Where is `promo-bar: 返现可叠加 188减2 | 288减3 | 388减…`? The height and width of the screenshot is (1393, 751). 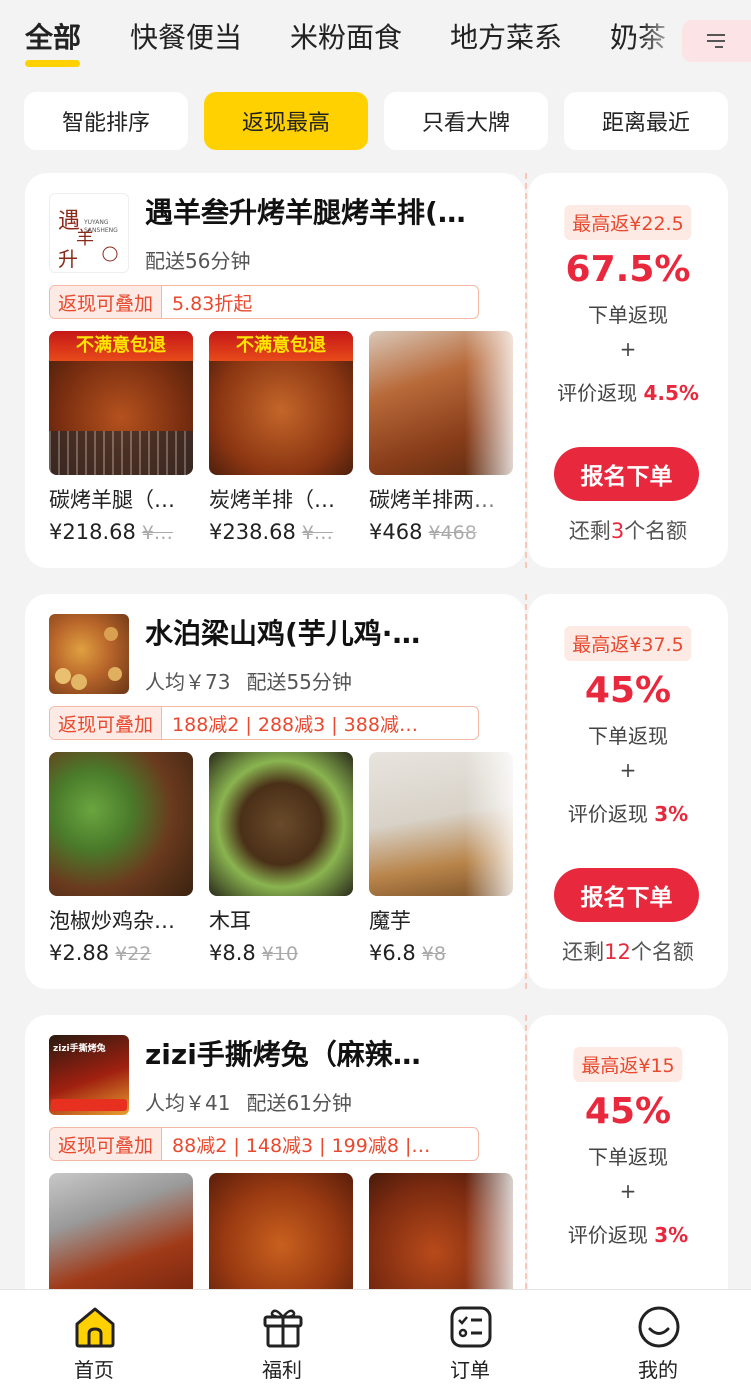
promo-bar: 返现可叠加 188减2 | 288减3 | 388减… is located at coordinates (264, 723).